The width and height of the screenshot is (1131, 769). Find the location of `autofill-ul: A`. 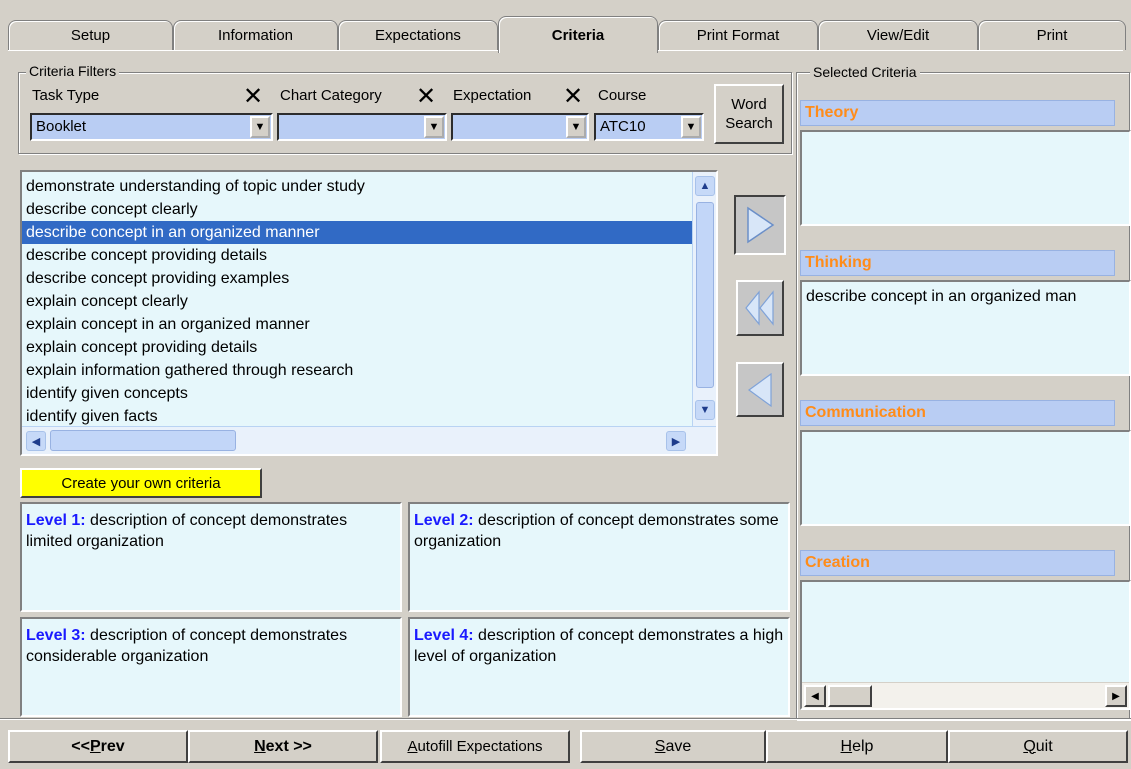

autofill-ul: A is located at coordinates (412, 746).